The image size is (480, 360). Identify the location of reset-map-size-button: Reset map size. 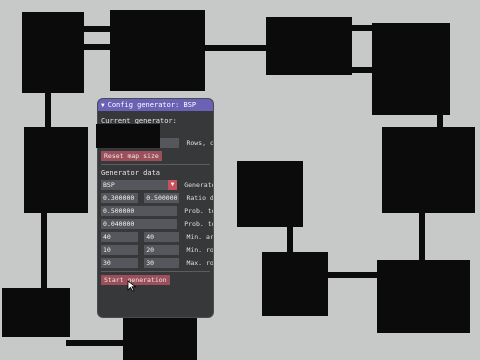
(131, 156).